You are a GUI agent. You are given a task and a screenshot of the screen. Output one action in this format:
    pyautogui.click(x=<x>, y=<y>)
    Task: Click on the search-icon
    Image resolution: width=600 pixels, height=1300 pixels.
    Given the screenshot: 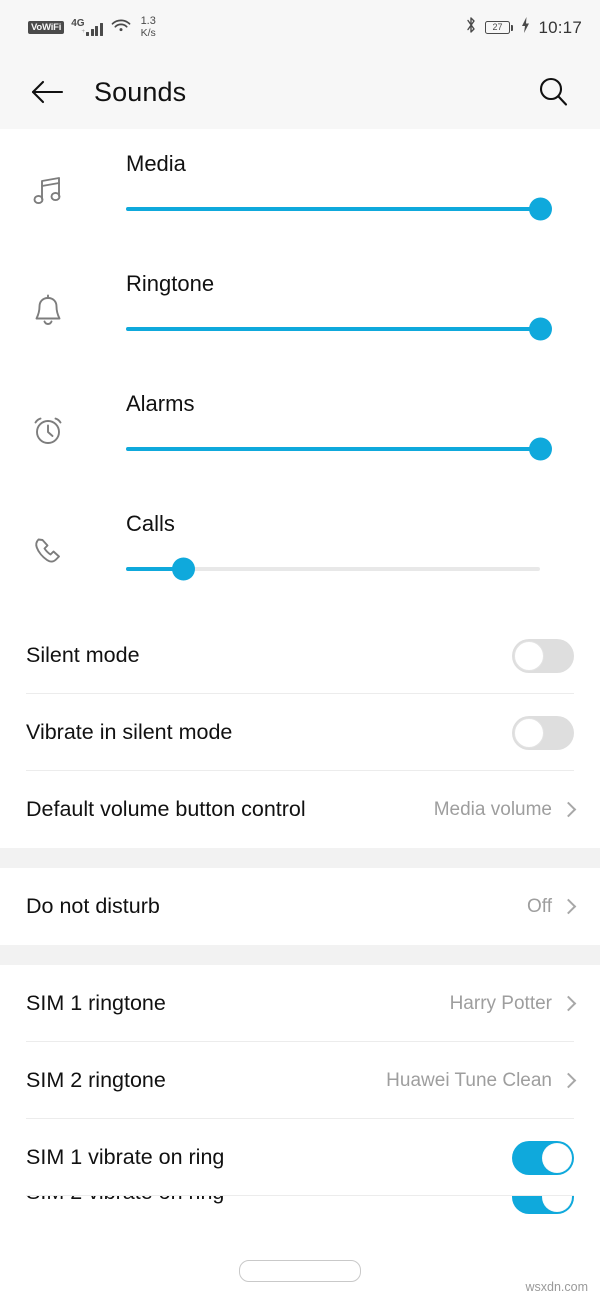 What is the action you would take?
    pyautogui.click(x=553, y=92)
    